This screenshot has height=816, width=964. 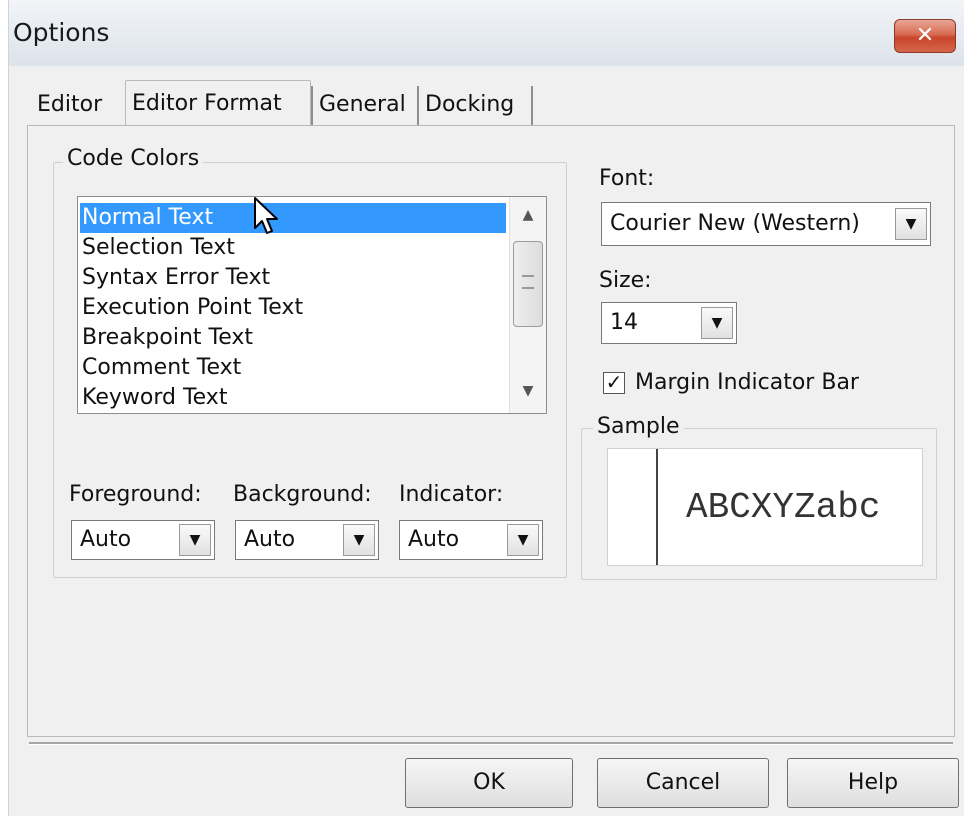 What do you see at coordinates (486, 33) in the screenshot?
I see `title-bar: Options ✕` at bounding box center [486, 33].